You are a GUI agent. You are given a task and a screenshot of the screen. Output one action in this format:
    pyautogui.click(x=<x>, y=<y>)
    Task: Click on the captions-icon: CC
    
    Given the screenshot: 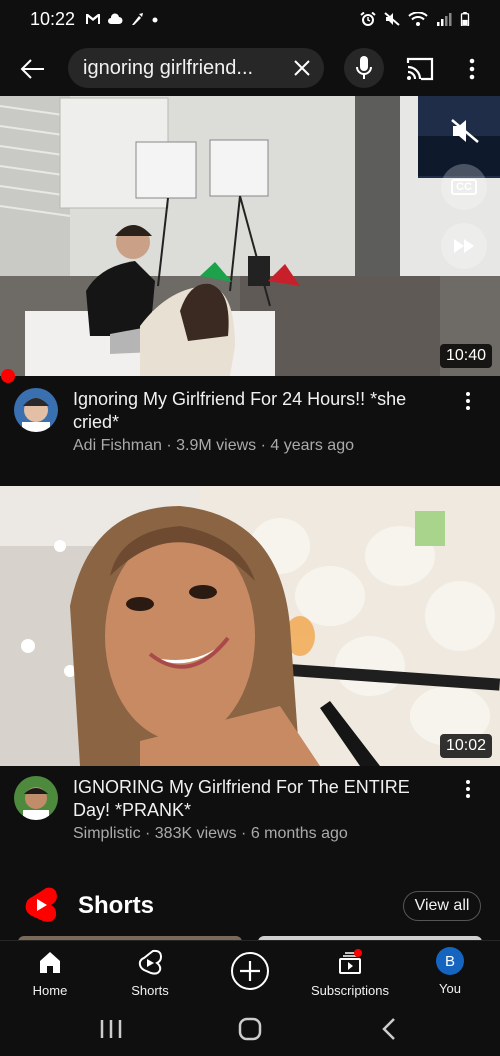 What is the action you would take?
    pyautogui.click(x=464, y=187)
    